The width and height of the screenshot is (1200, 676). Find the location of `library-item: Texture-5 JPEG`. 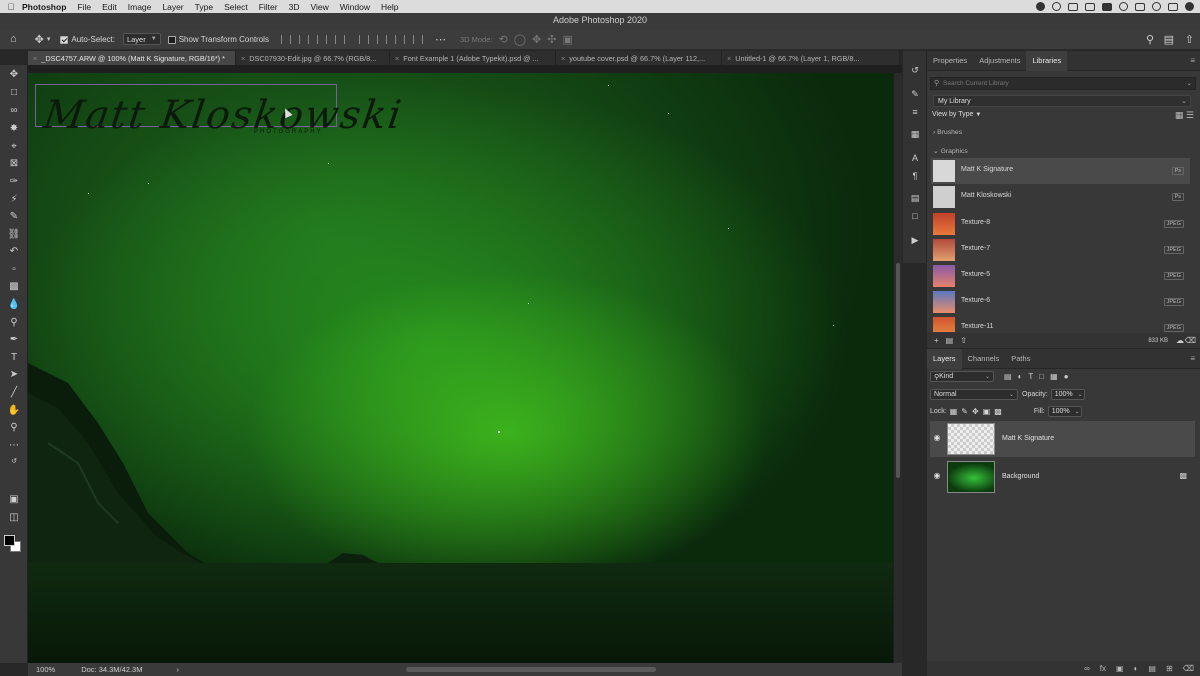

library-item: Texture-5 JPEG is located at coordinates (1060, 276).